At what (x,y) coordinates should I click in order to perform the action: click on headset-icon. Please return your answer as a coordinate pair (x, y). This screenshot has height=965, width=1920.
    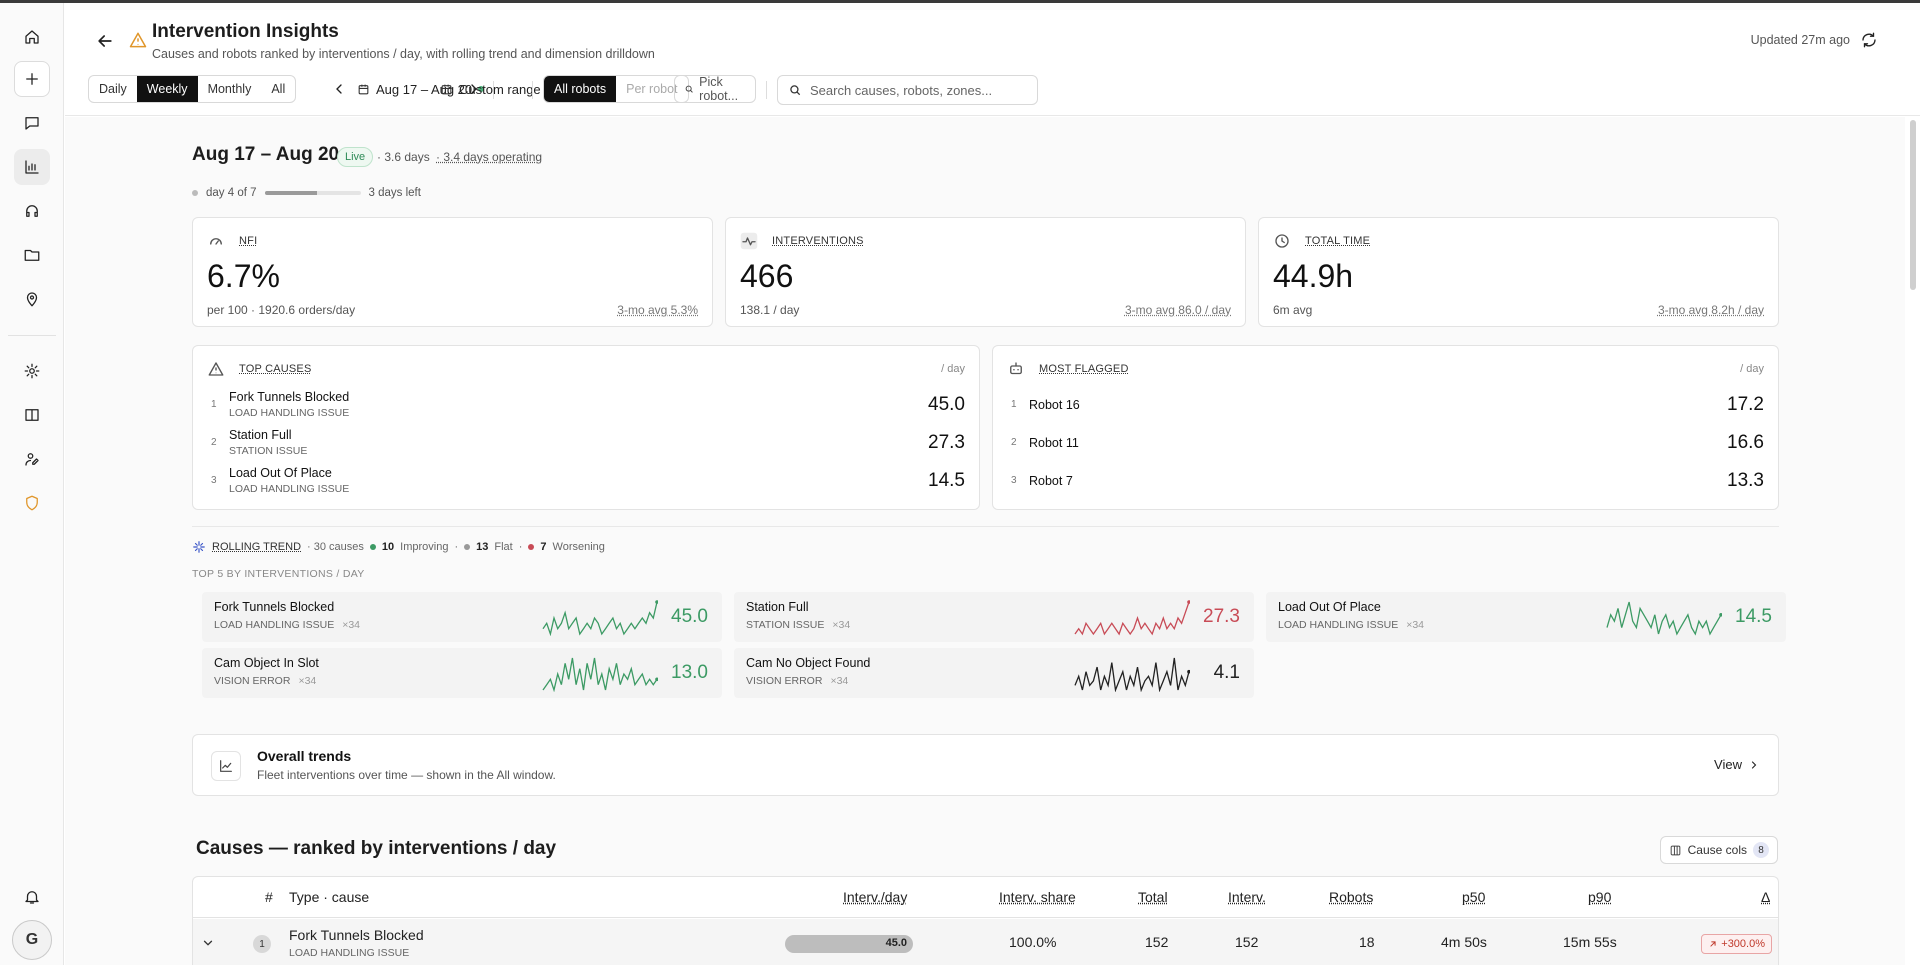
    Looking at the image, I should click on (32, 211).